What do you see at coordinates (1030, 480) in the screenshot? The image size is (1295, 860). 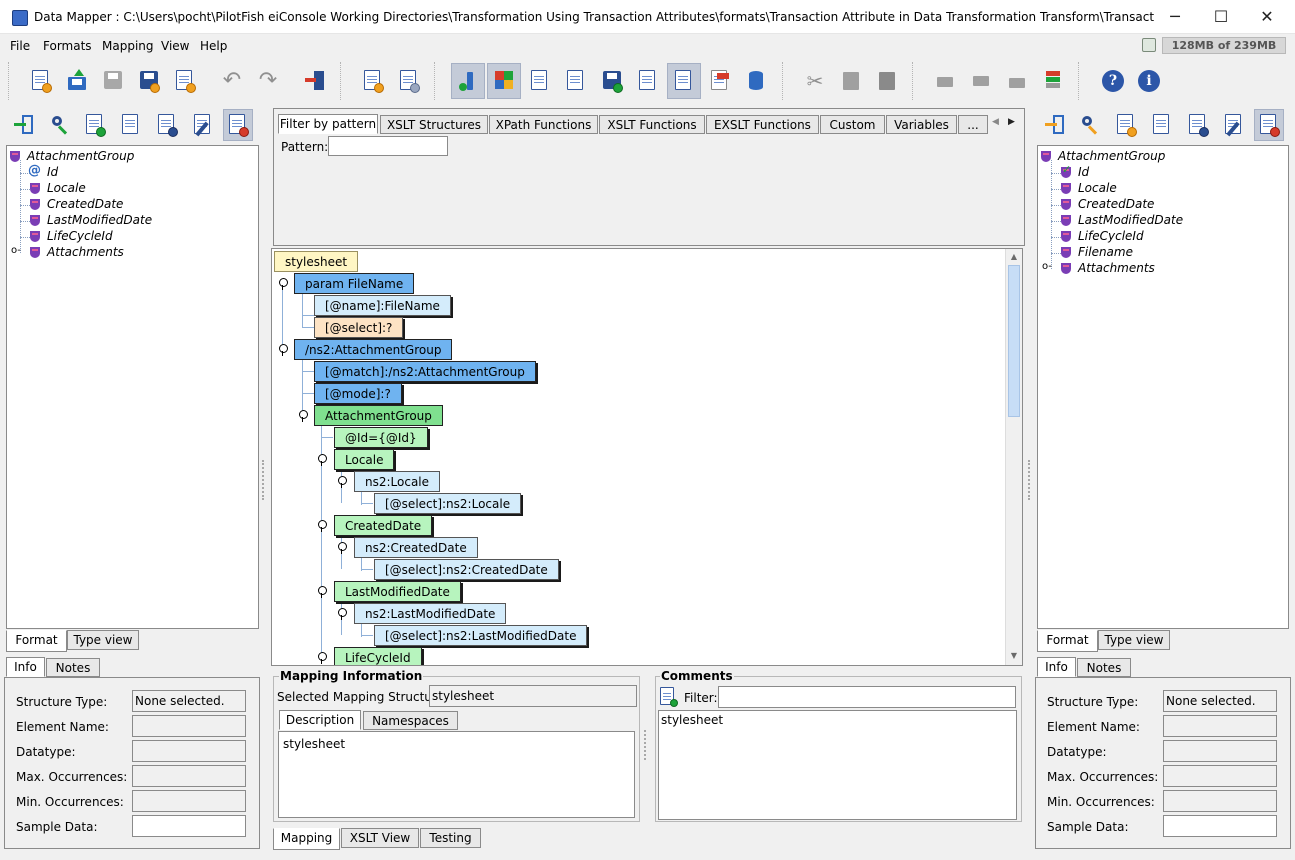 I see `right-splitter` at bounding box center [1030, 480].